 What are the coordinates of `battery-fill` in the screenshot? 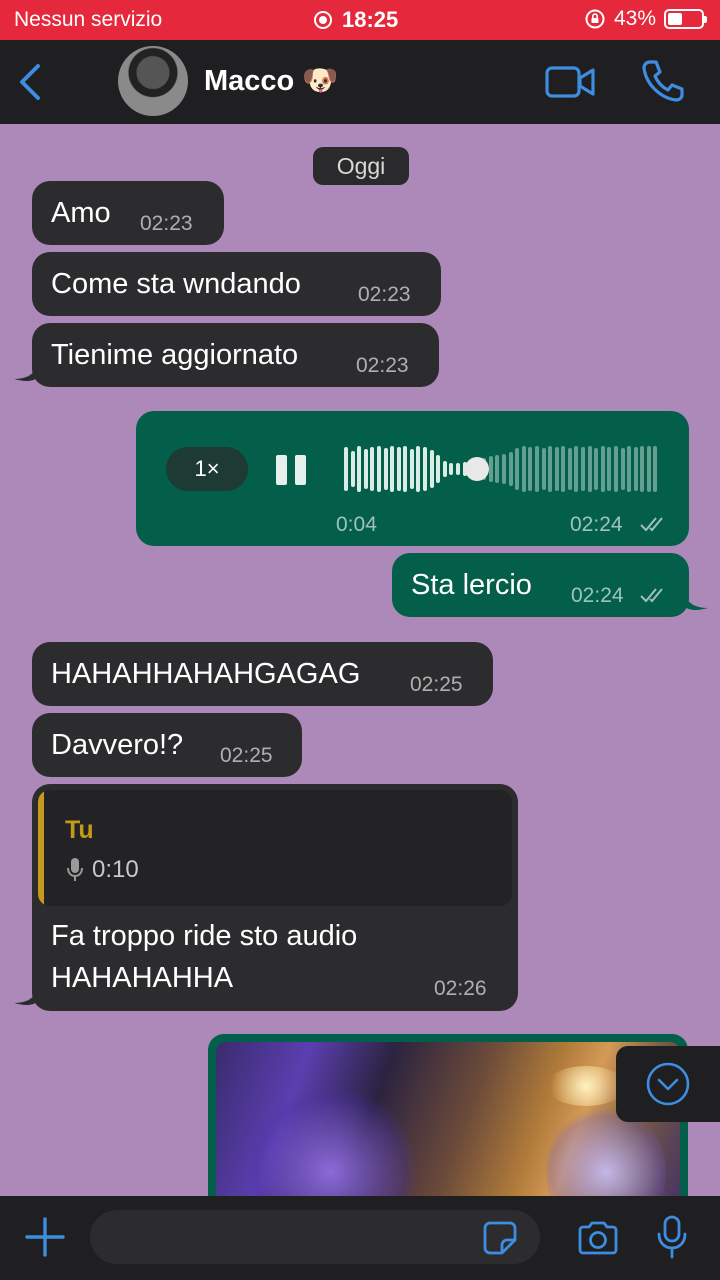 It's located at (675, 19).